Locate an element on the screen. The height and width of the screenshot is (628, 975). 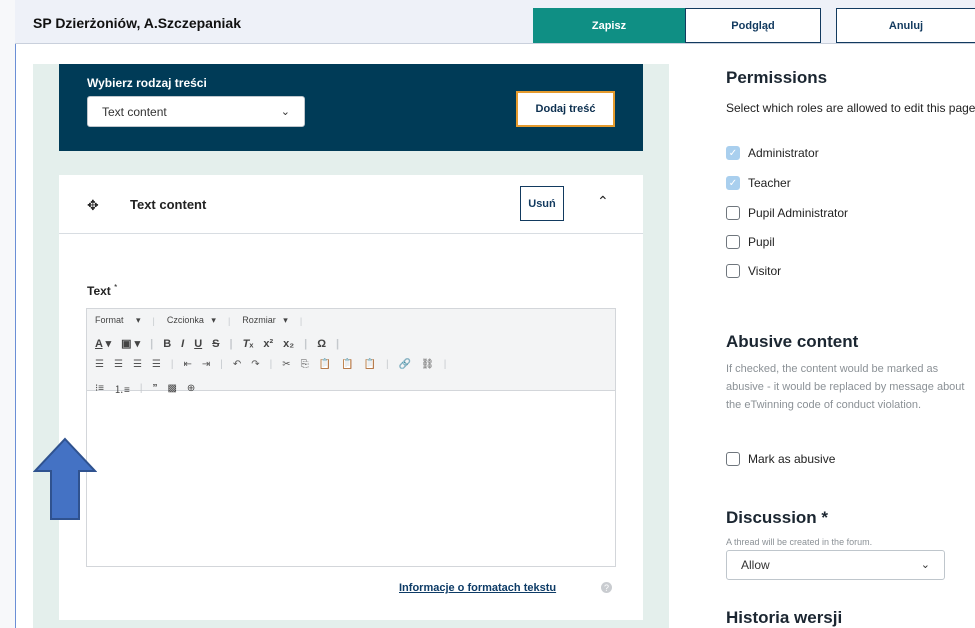
size-label: Rozmiar is located at coordinates (259, 320).